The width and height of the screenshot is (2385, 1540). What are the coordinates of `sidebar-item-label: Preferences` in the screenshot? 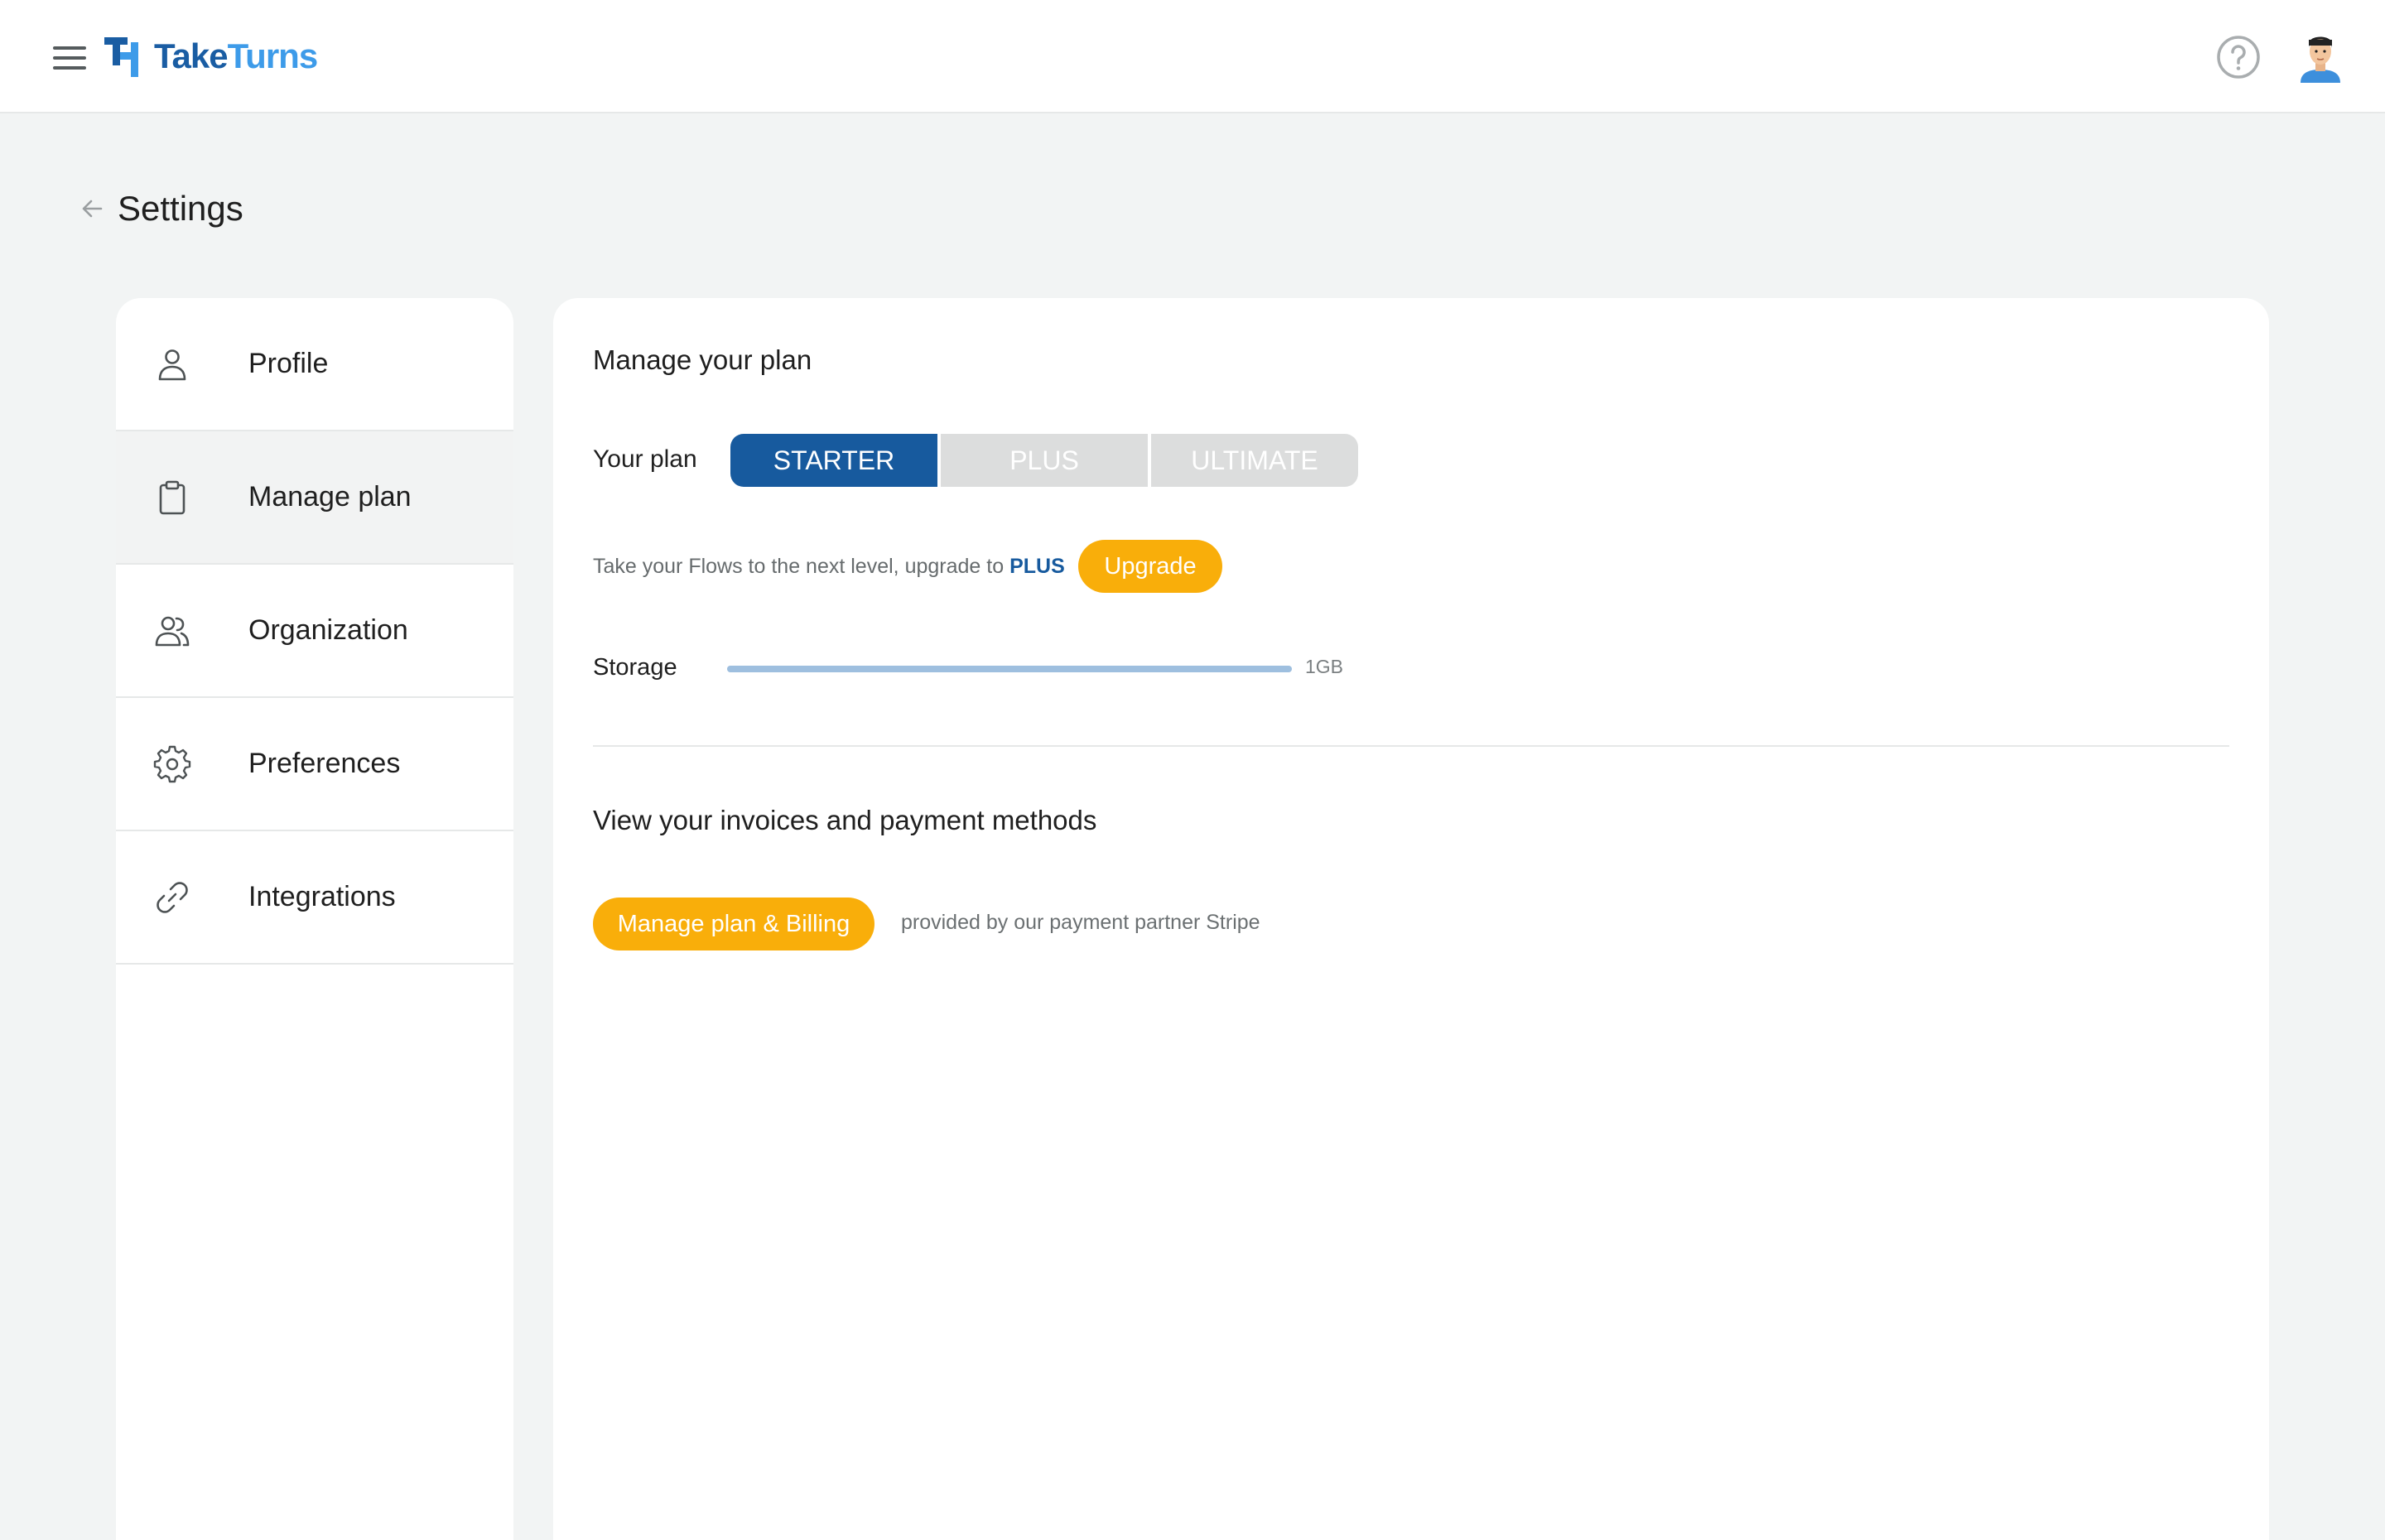 It's located at (324, 764).